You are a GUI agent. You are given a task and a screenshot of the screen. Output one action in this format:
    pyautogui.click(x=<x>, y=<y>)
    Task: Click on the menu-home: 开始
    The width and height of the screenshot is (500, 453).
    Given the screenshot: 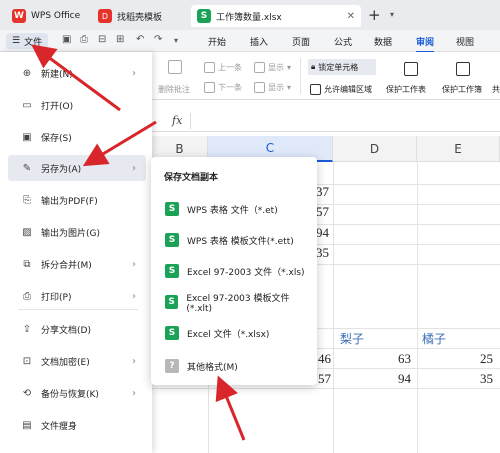 What is the action you would take?
    pyautogui.click(x=217, y=41)
    